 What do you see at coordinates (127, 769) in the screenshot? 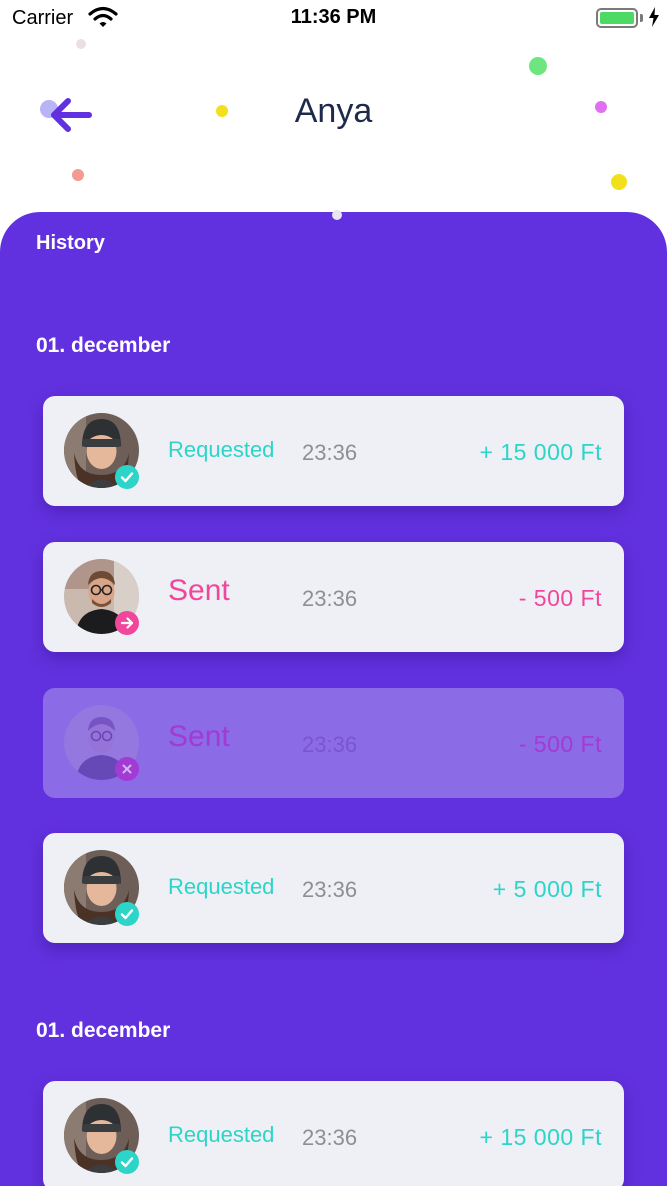
I see `cross-icon` at bounding box center [127, 769].